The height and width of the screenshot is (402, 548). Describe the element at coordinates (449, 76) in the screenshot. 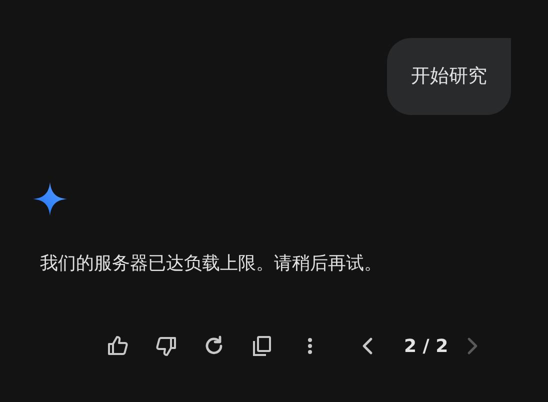

I see `user-message: 开始研究` at that location.